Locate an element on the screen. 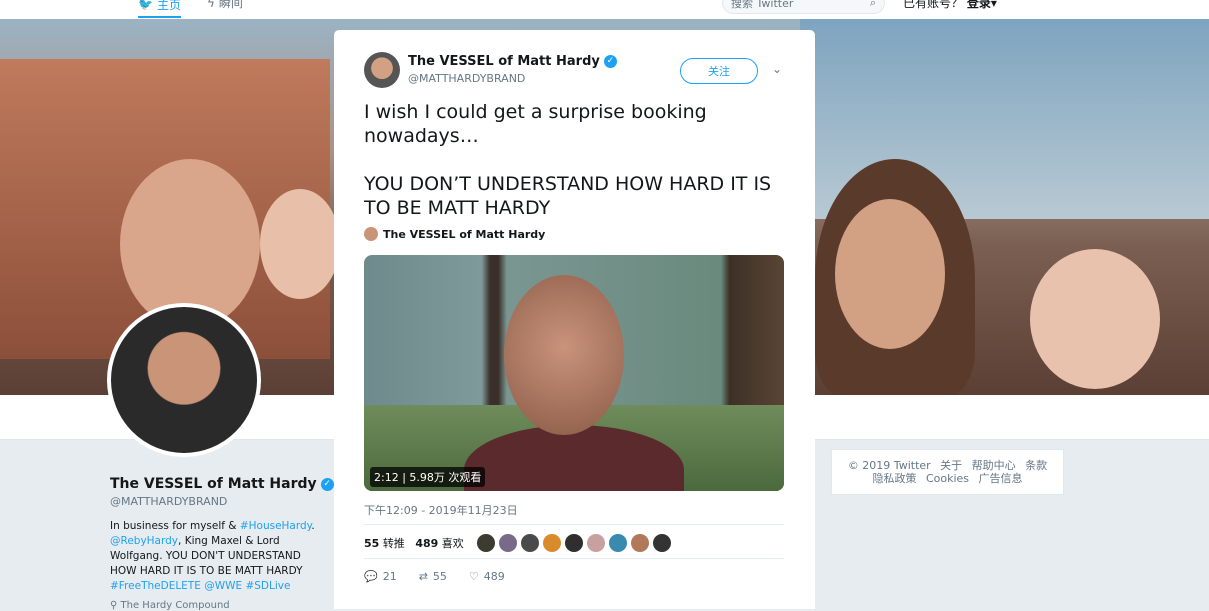  footer-about-link: 关于 is located at coordinates (951, 465).